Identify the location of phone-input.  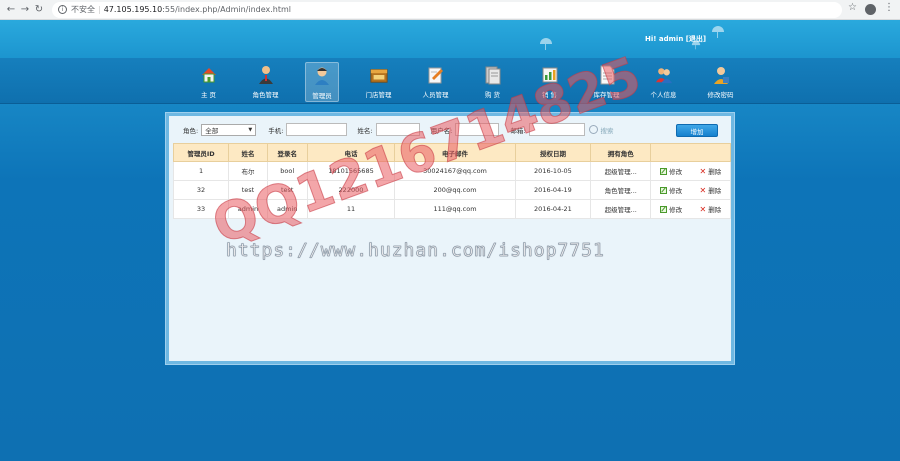
(317, 129).